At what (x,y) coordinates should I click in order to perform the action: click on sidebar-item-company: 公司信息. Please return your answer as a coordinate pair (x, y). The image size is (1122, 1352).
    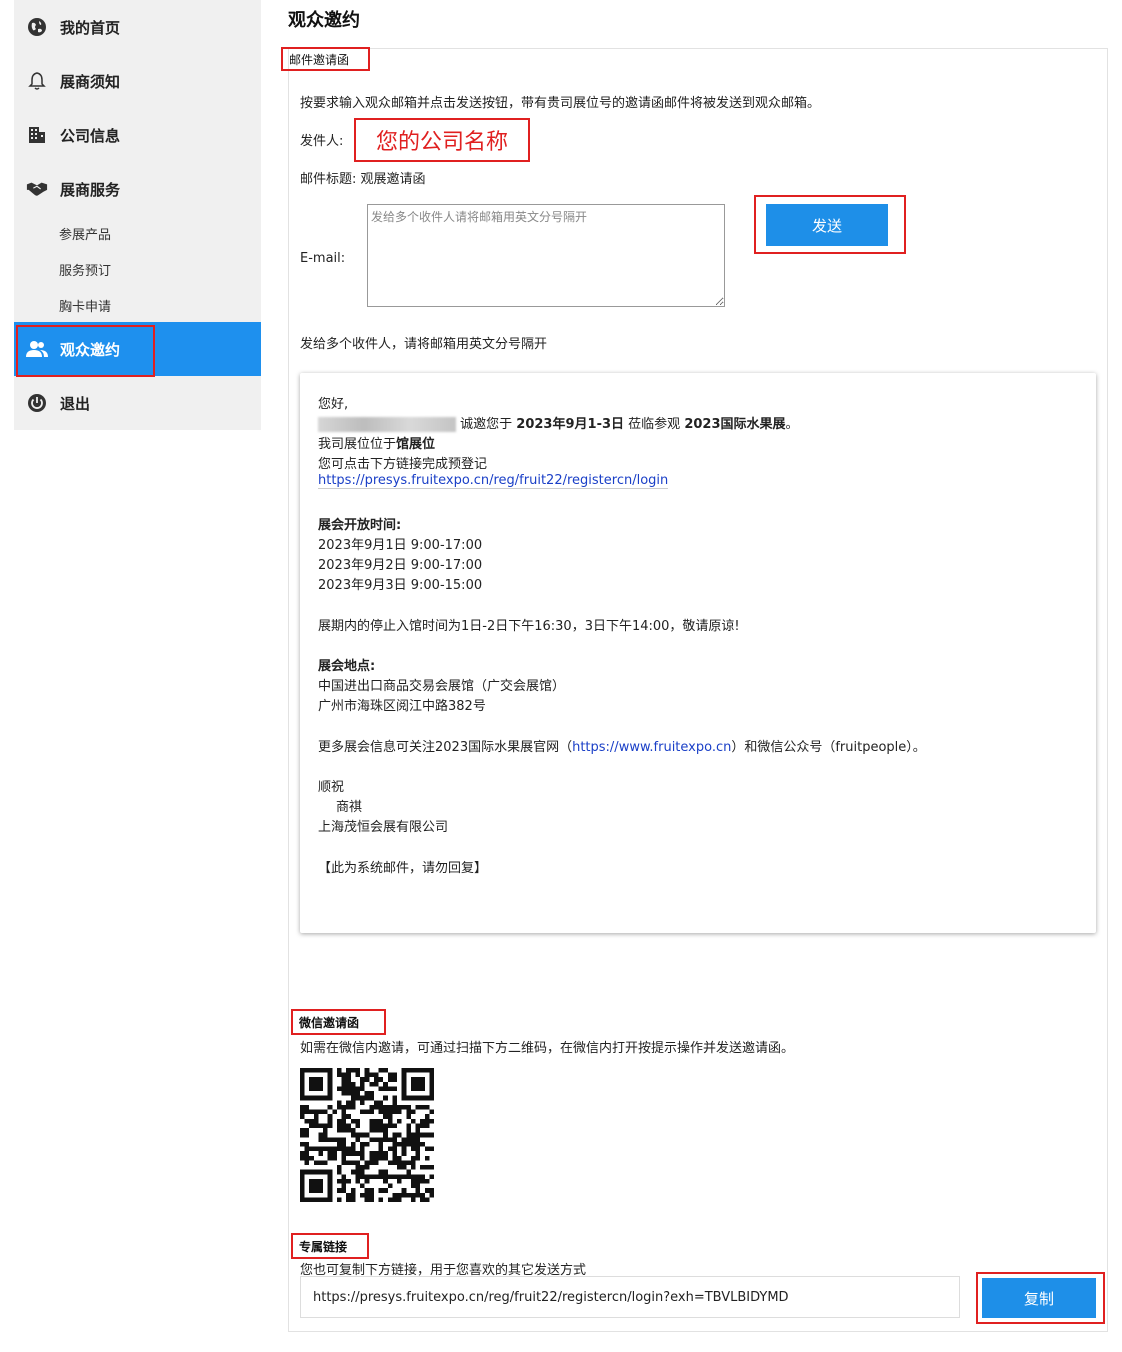
    Looking at the image, I should click on (137, 135).